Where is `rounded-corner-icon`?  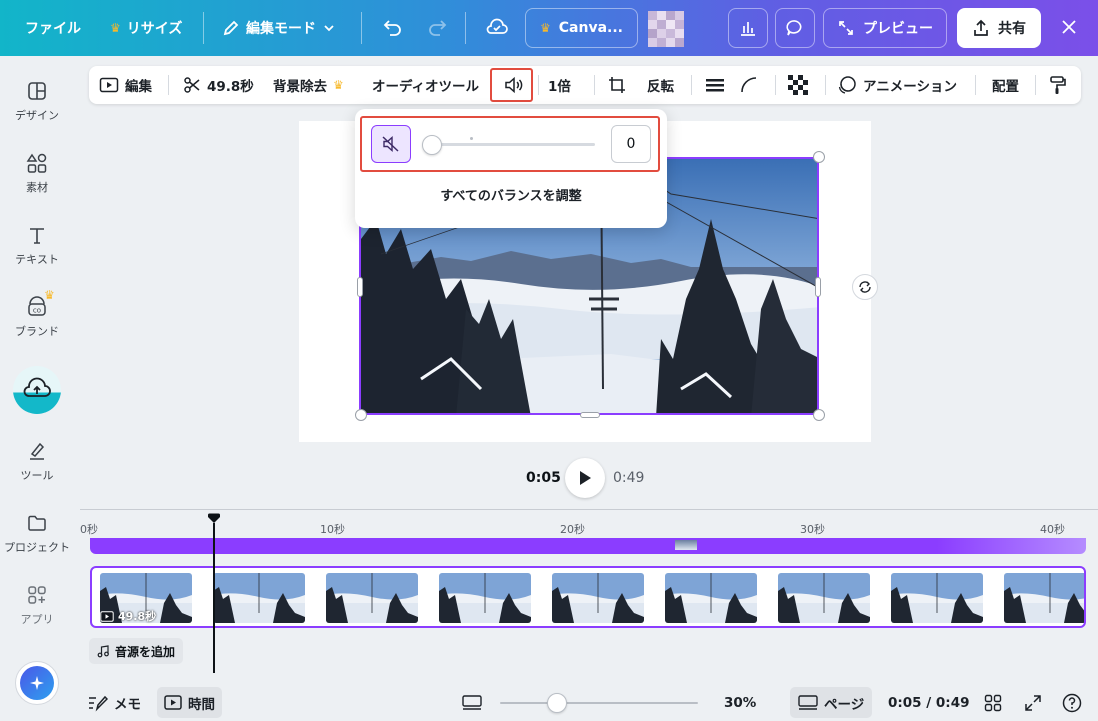 rounded-corner-icon is located at coordinates (749, 85).